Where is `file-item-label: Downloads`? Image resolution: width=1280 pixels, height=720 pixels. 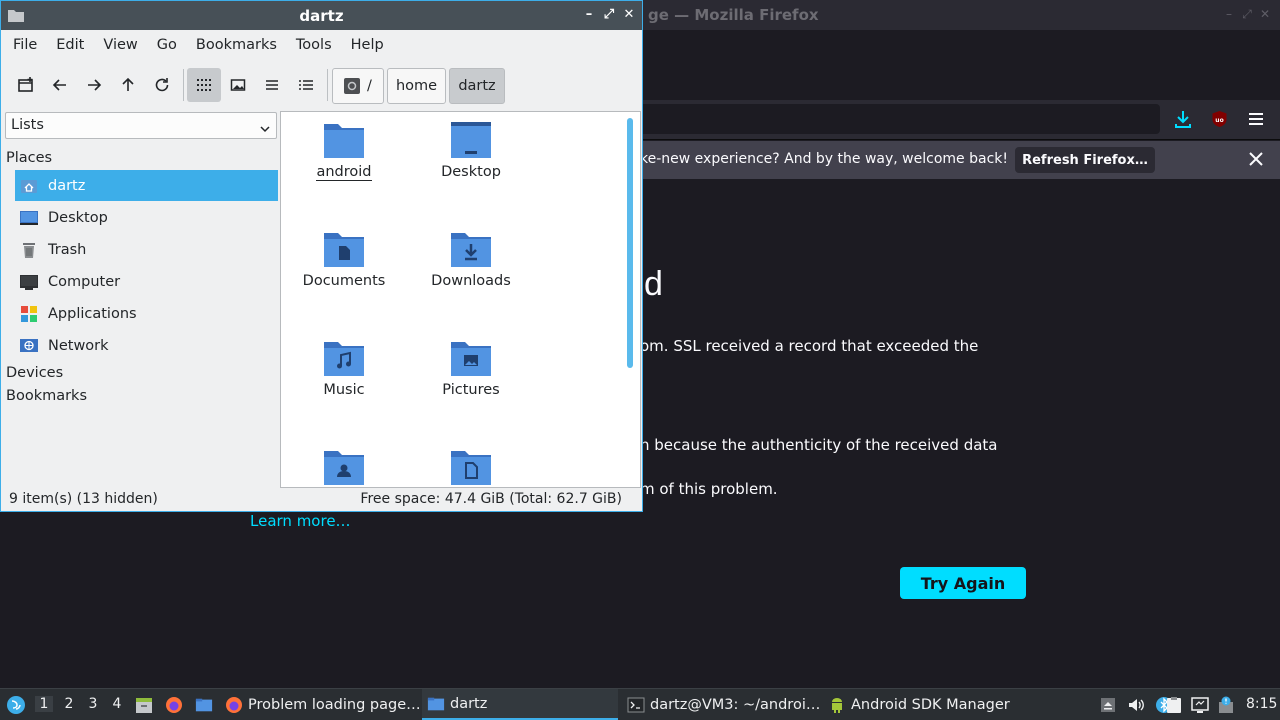
file-item-label: Downloads is located at coordinates (471, 281).